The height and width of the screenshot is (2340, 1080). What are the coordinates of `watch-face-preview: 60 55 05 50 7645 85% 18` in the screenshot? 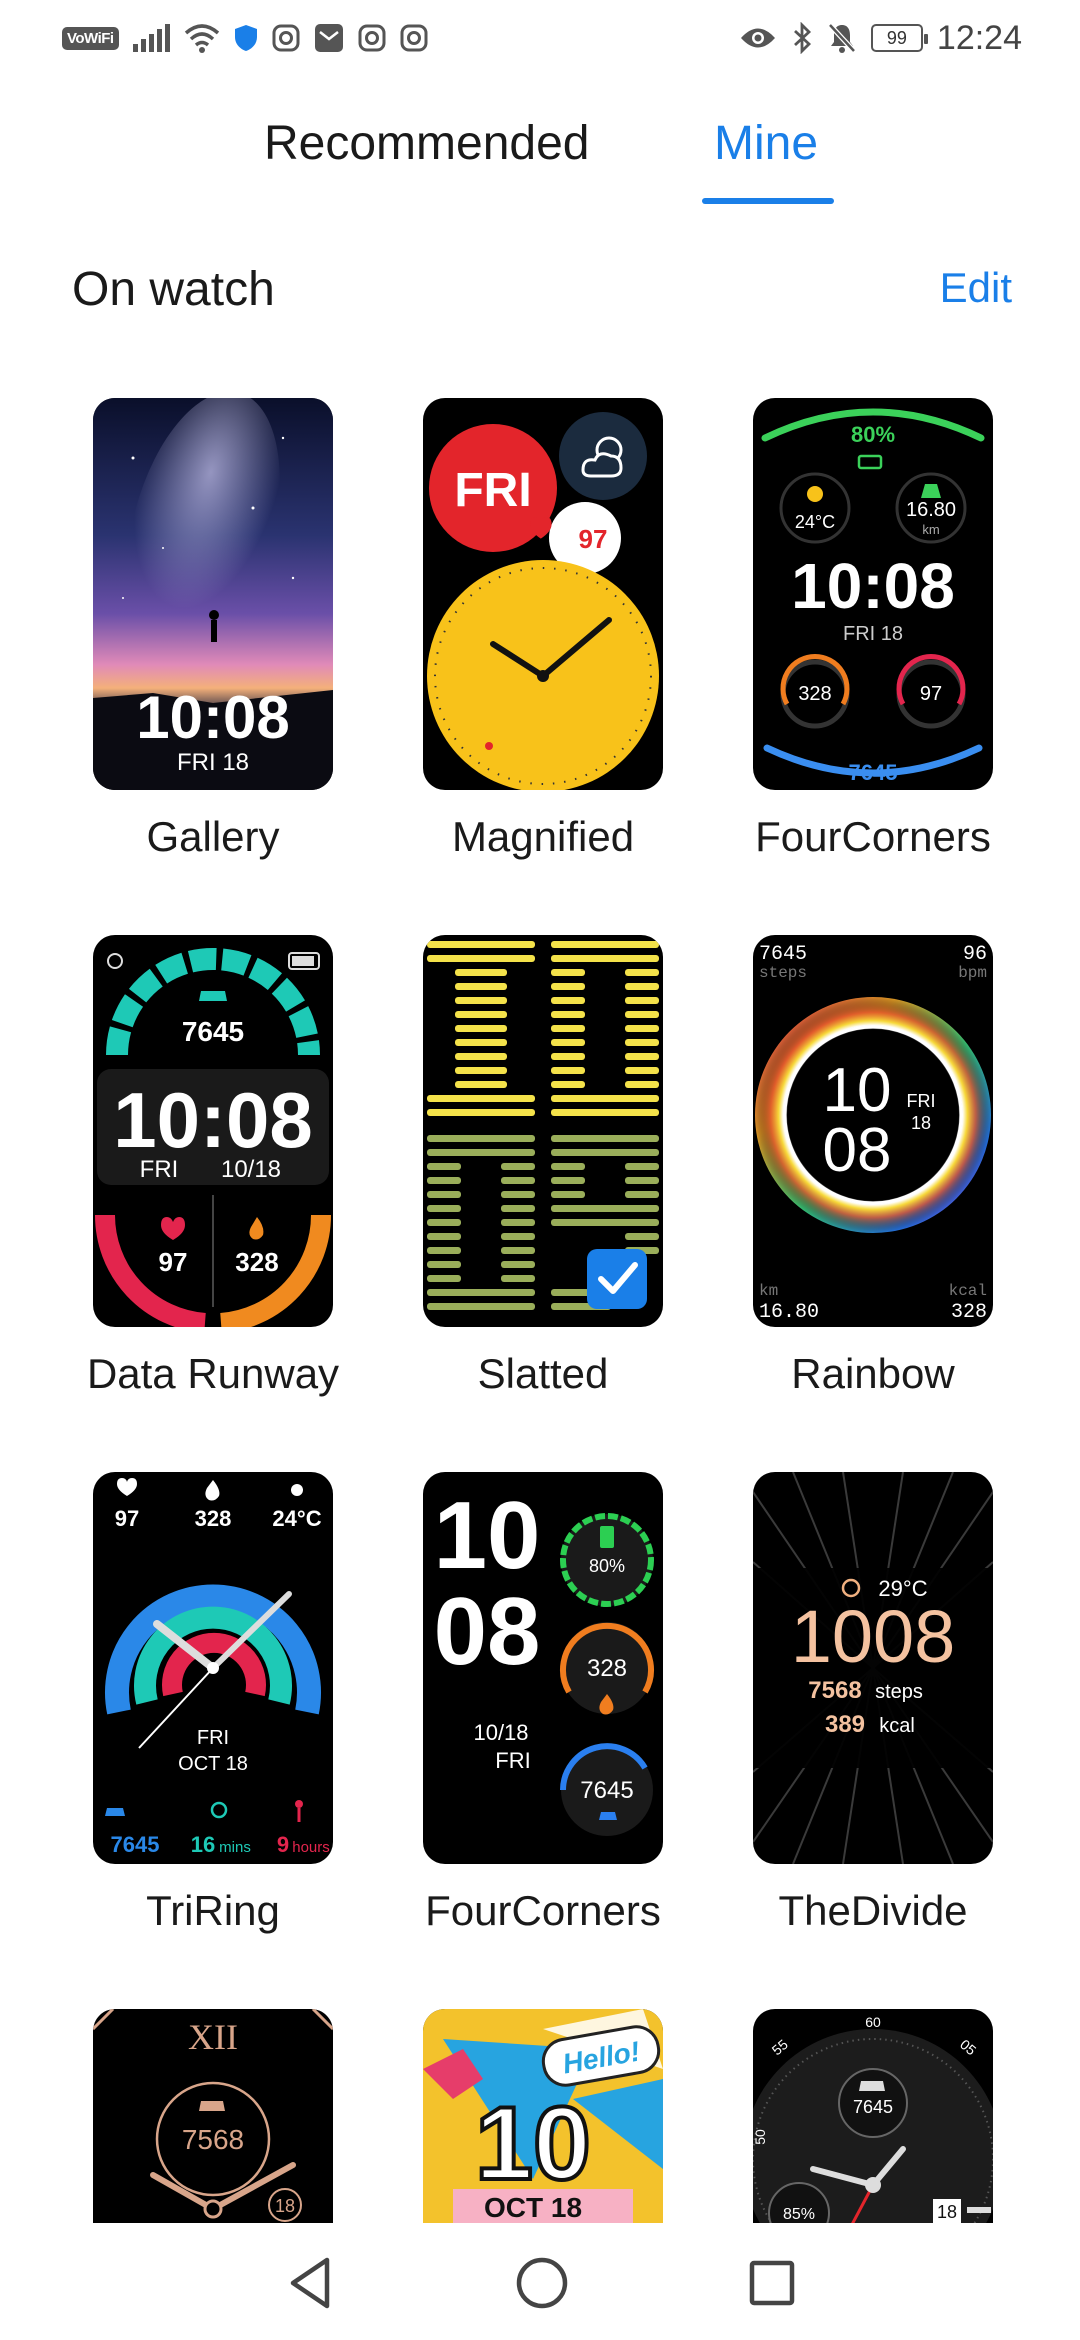 It's located at (873, 2116).